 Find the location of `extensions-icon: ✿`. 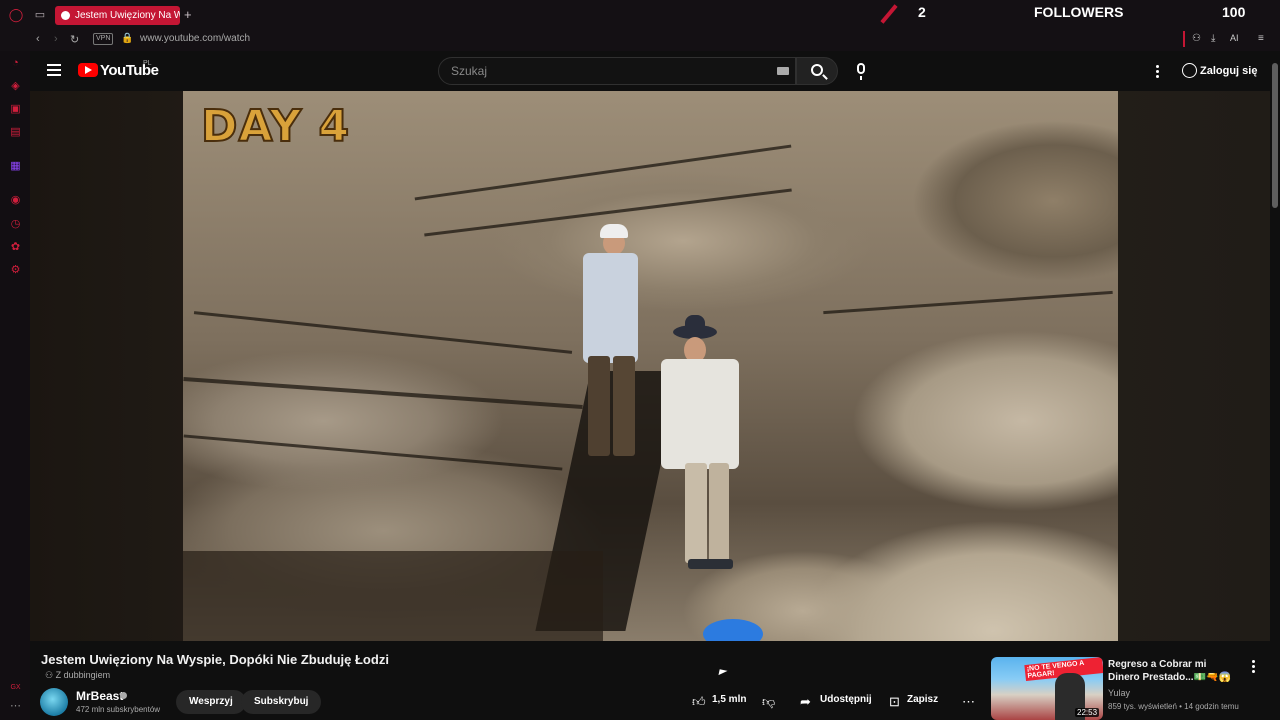

extensions-icon: ✿ is located at coordinates (15, 247).